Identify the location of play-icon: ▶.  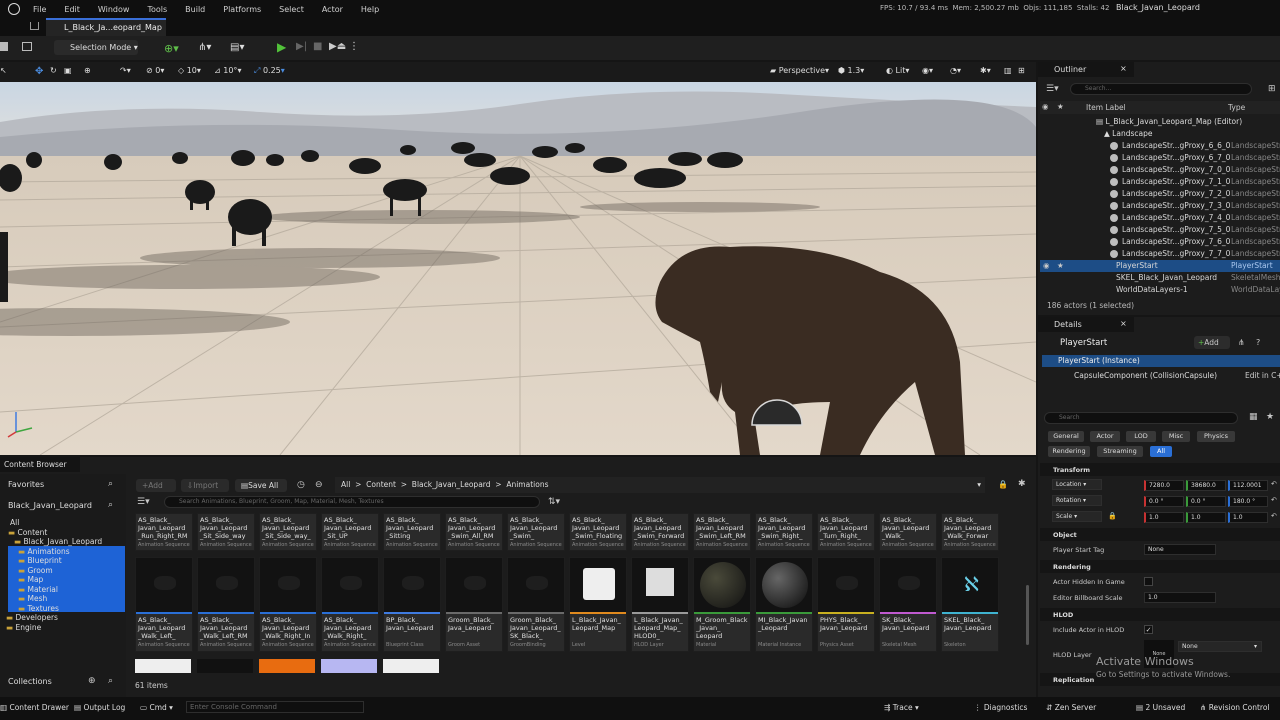
(281, 47).